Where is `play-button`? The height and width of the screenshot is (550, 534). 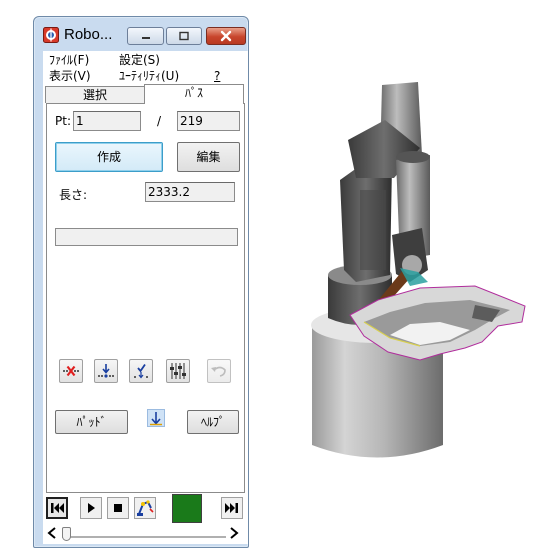 play-button is located at coordinates (91, 508).